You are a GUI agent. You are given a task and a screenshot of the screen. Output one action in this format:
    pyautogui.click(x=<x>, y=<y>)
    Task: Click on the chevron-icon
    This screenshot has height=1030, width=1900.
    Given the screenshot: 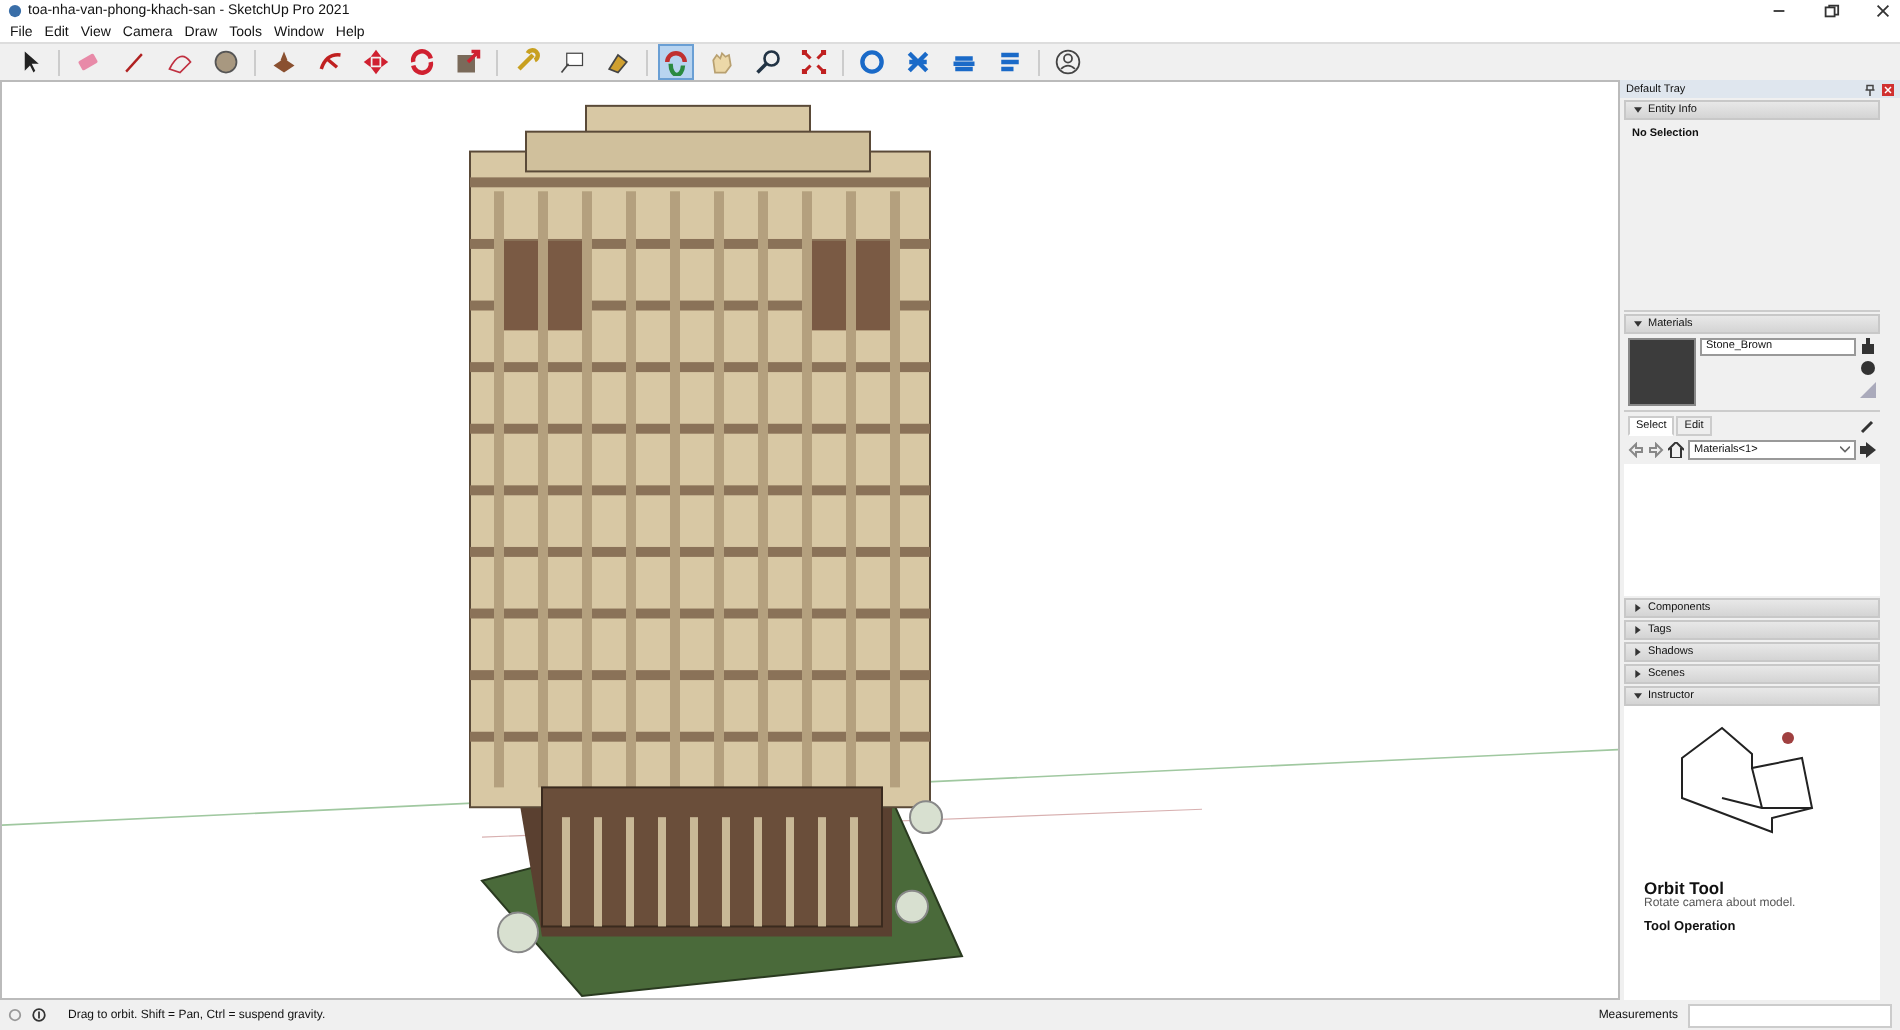 What is the action you would take?
    pyautogui.click(x=1845, y=450)
    